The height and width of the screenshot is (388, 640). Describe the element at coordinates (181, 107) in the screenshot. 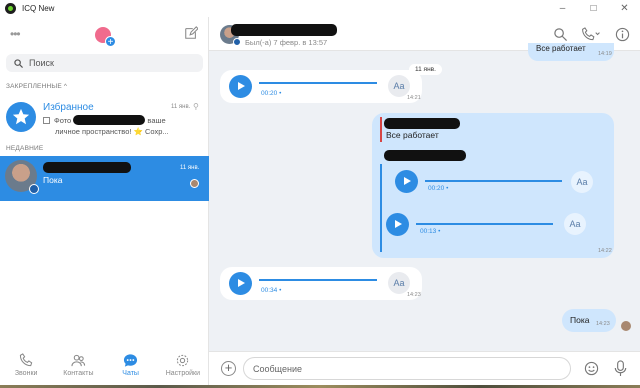

I see `favorites-time: 11 янв.` at that location.